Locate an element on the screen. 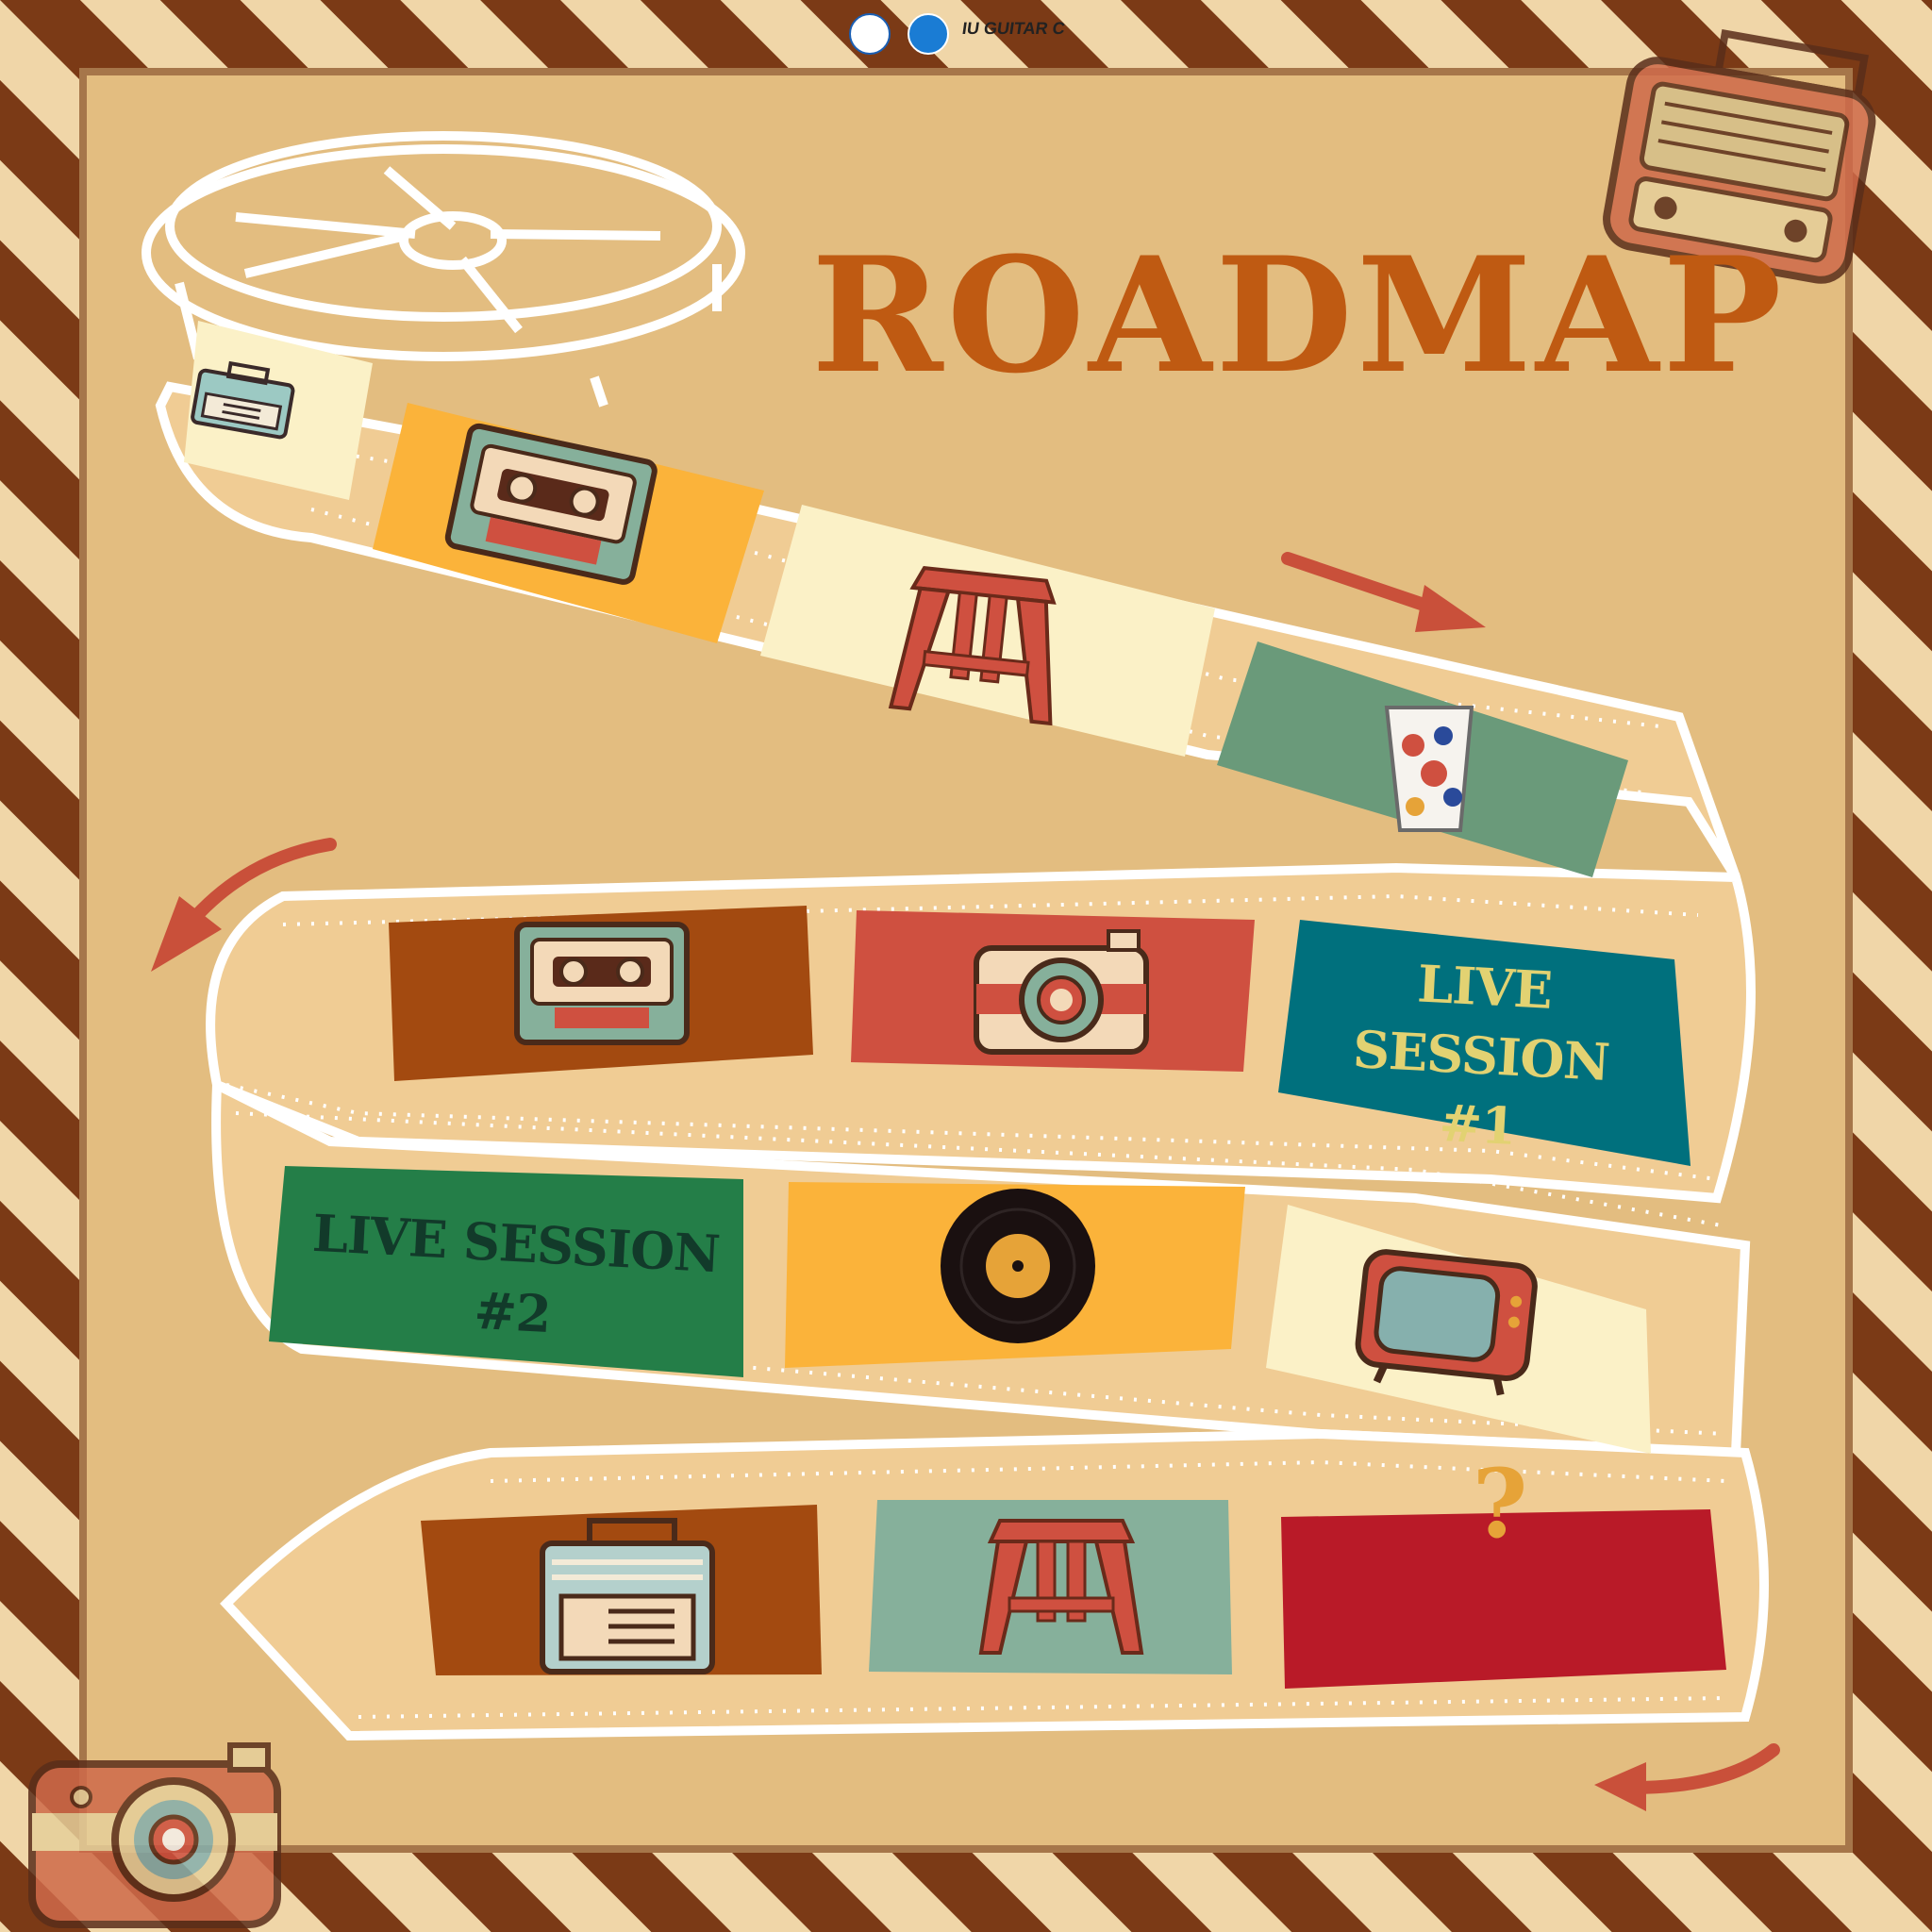 The image size is (1932, 1932). guitar-club-logo: IU GUITAR C is located at coordinates (1013, 29).